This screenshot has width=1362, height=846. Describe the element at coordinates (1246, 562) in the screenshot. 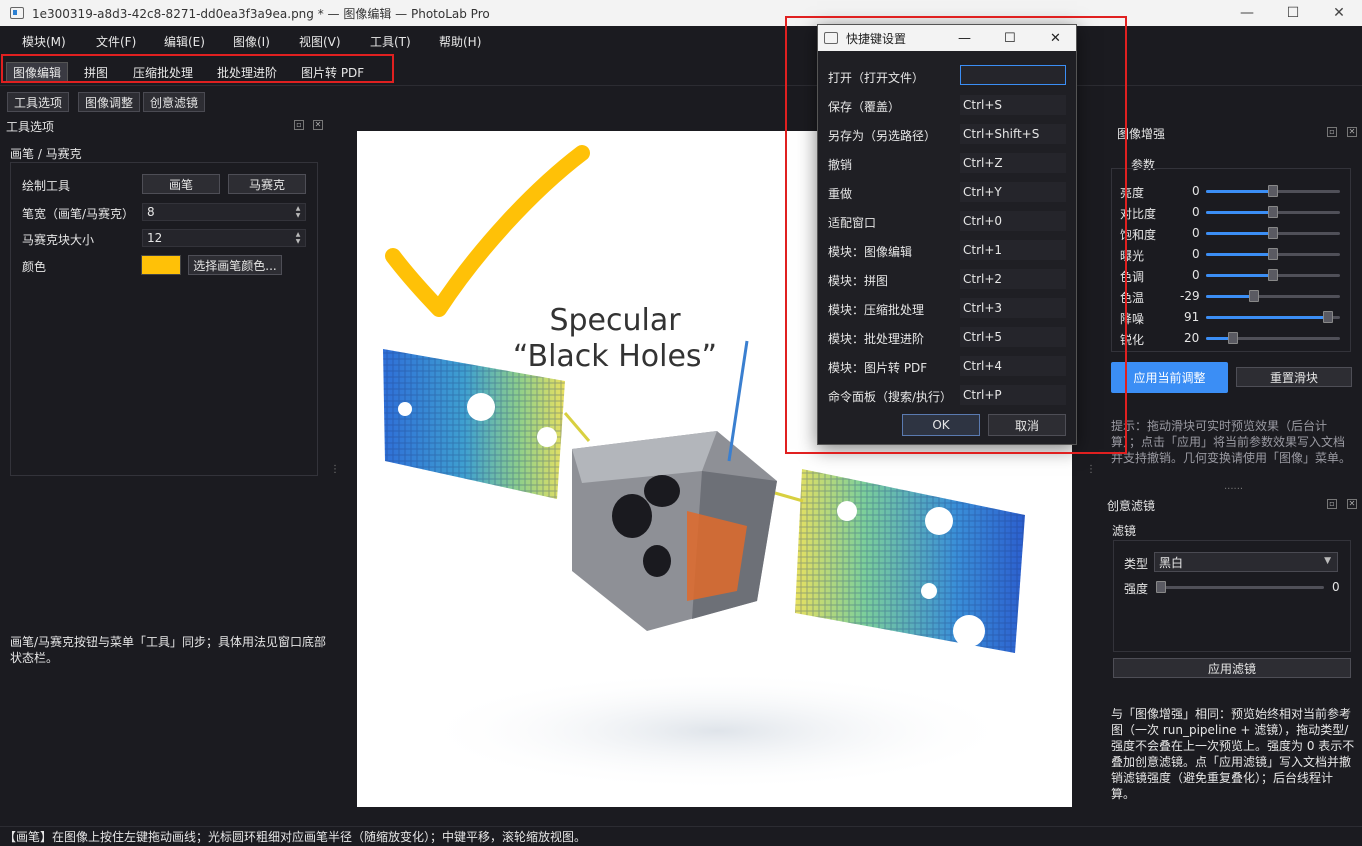

I see `filter-type-select: 黑白 ▼` at that location.